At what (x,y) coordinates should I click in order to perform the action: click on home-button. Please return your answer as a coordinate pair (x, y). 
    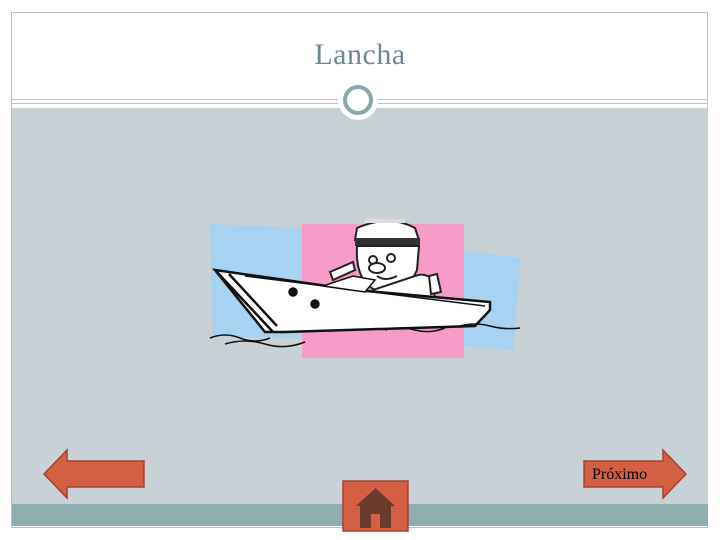
    Looking at the image, I should click on (375, 506).